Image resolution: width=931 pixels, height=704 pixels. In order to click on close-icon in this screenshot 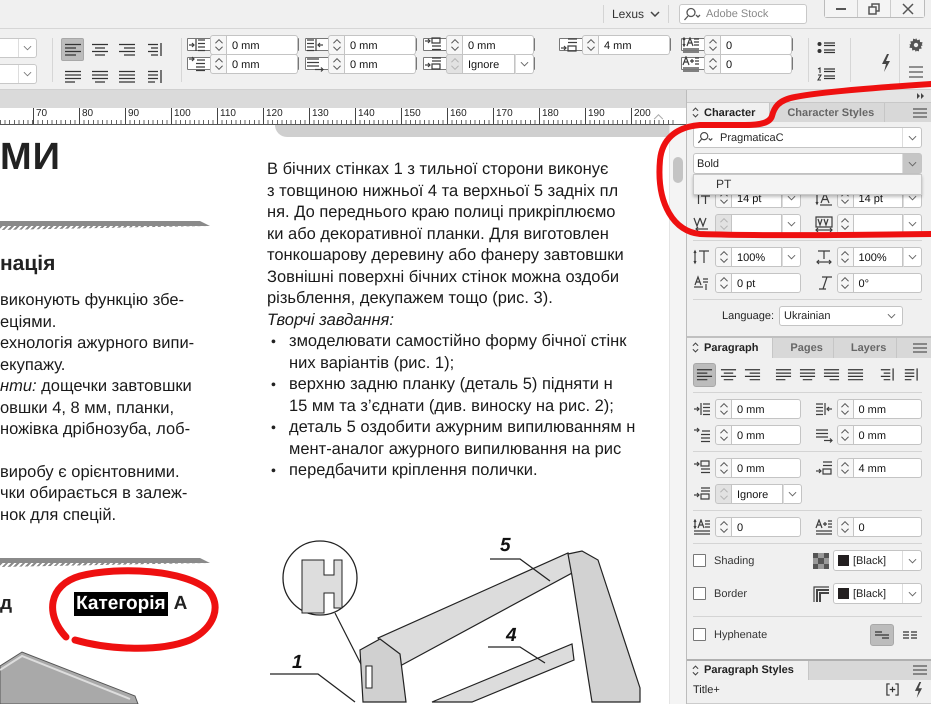, I will do `click(908, 8)`.